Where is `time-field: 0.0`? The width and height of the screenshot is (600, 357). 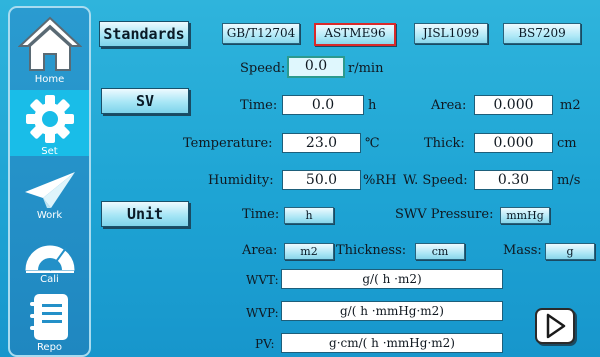 time-field: 0.0 is located at coordinates (323, 105).